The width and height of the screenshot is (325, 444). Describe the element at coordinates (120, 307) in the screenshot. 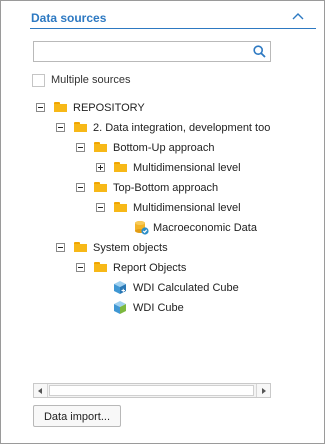

I see `cube-icon` at that location.